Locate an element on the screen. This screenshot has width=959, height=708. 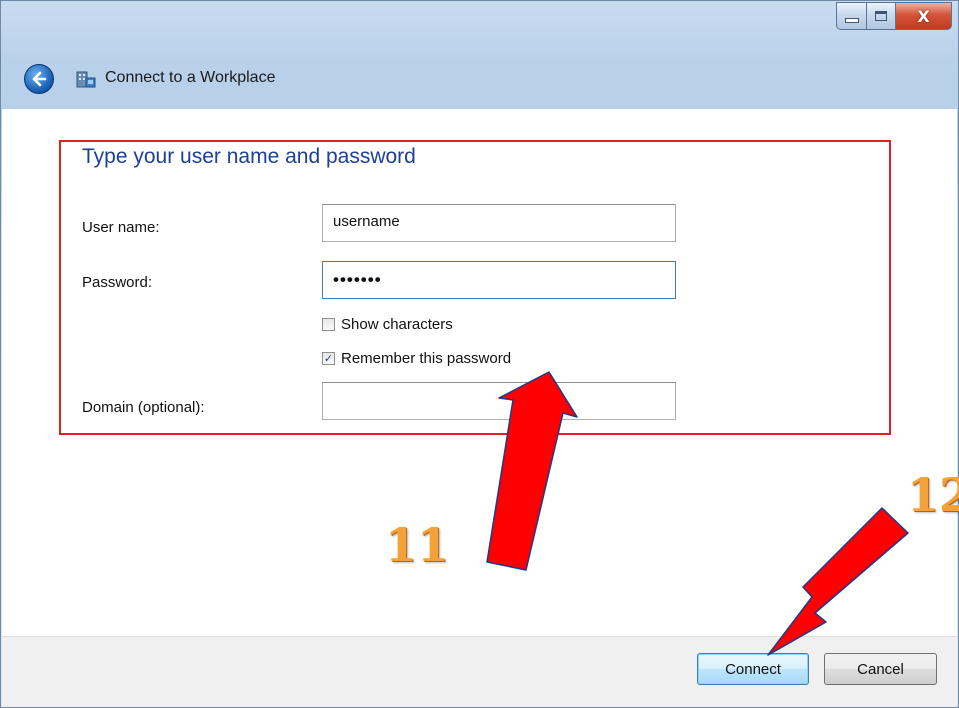
close-icon: X is located at coordinates (923, 16).